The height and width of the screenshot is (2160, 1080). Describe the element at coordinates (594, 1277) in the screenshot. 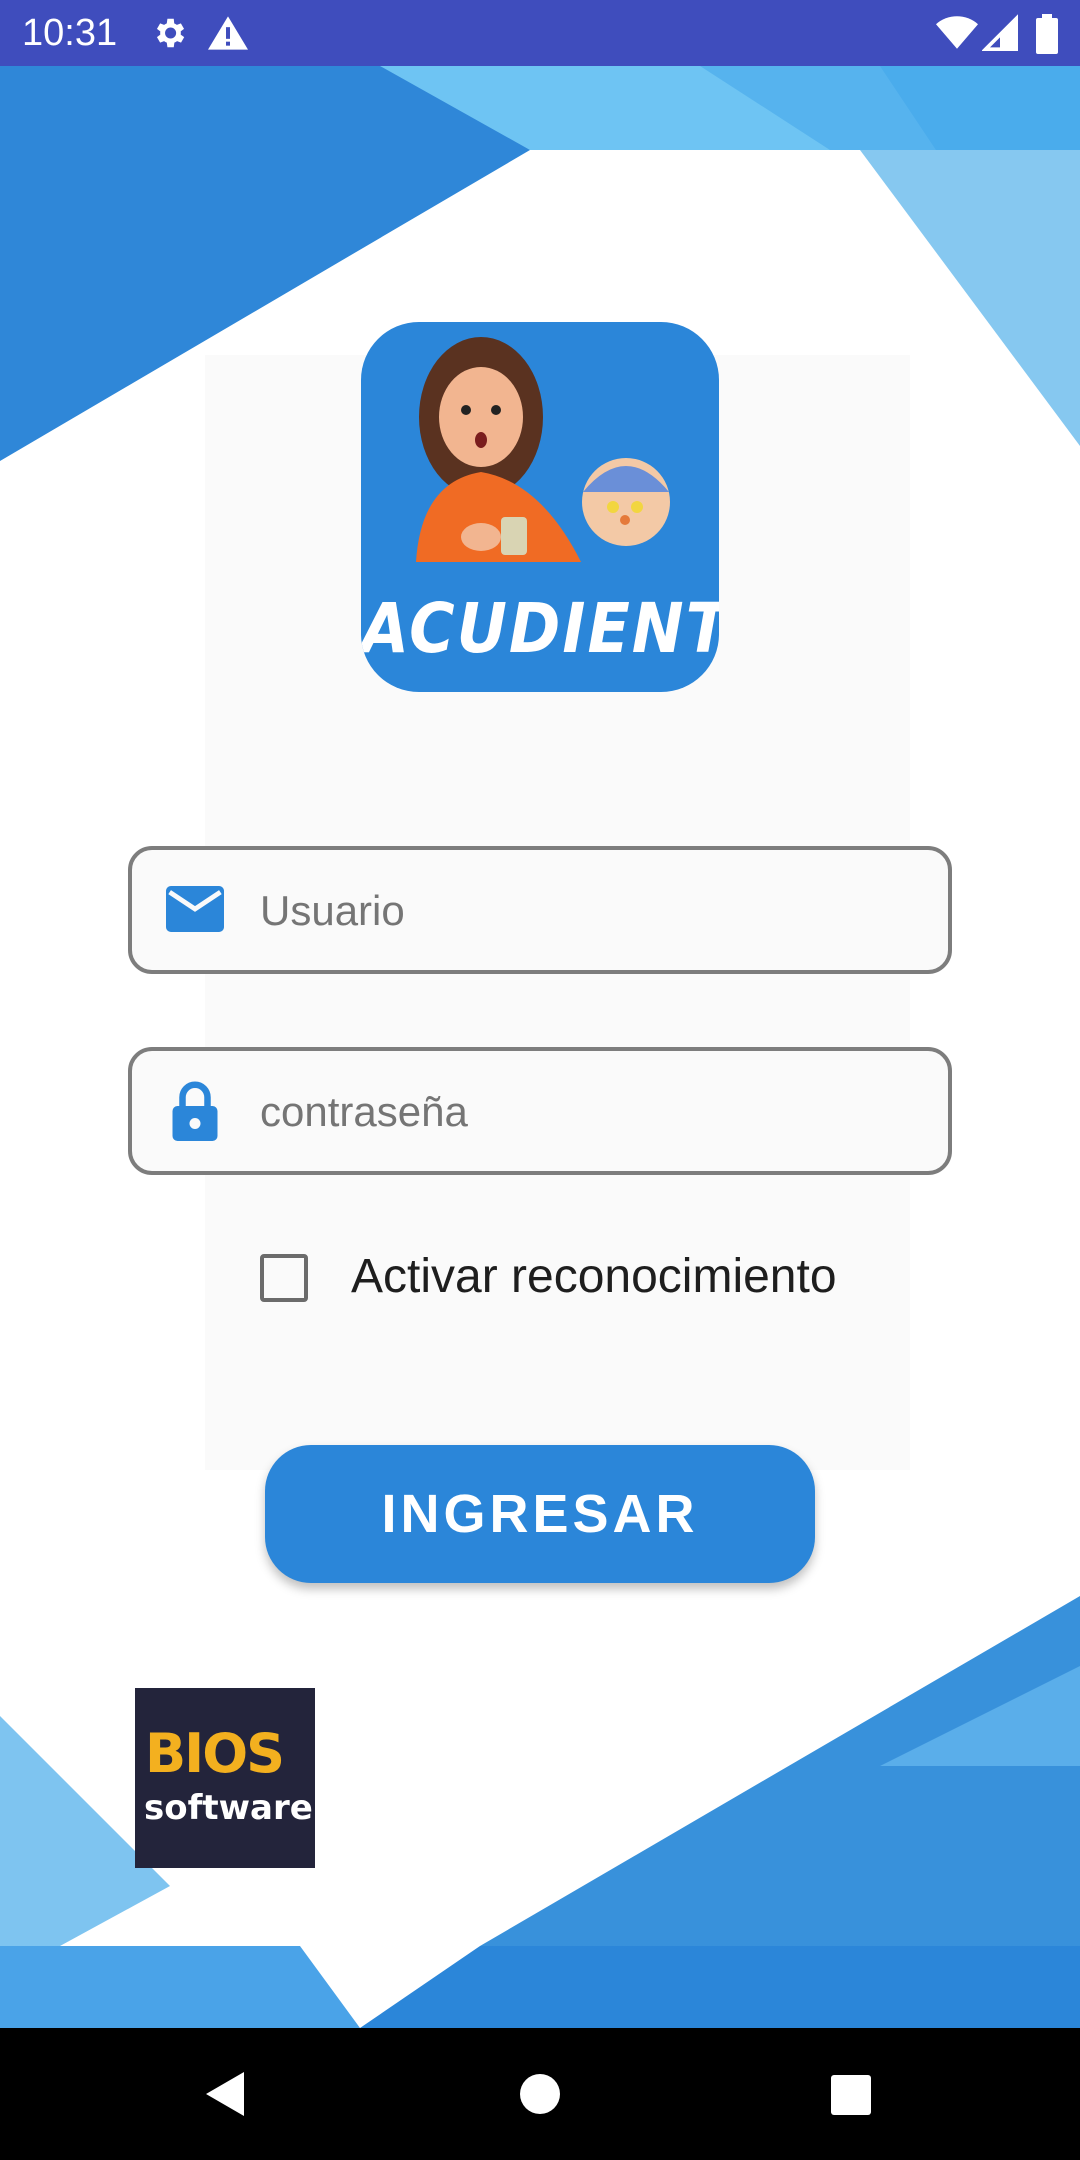

I see `biometric-checkbox-label: Activar reconocimiento` at that location.